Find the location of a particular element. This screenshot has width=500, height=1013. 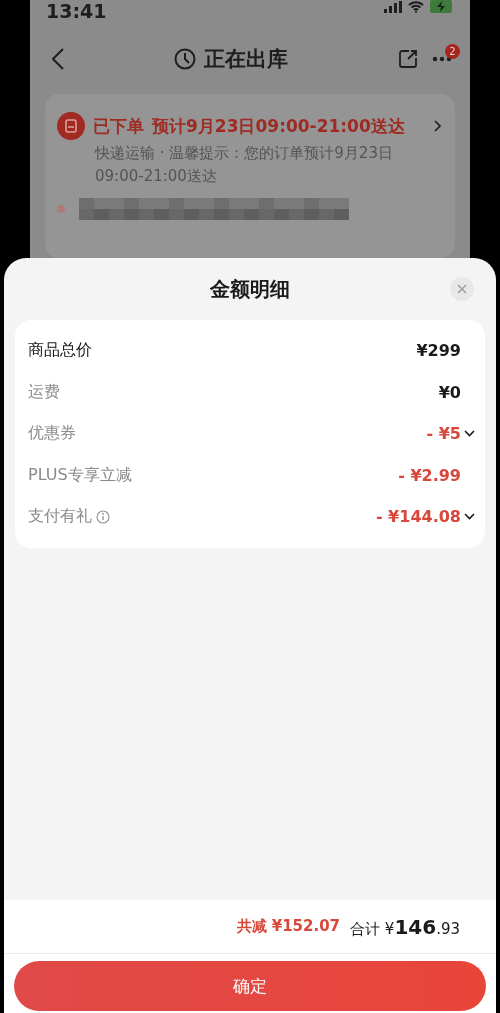

battery-icon is located at coordinates (442, 6).